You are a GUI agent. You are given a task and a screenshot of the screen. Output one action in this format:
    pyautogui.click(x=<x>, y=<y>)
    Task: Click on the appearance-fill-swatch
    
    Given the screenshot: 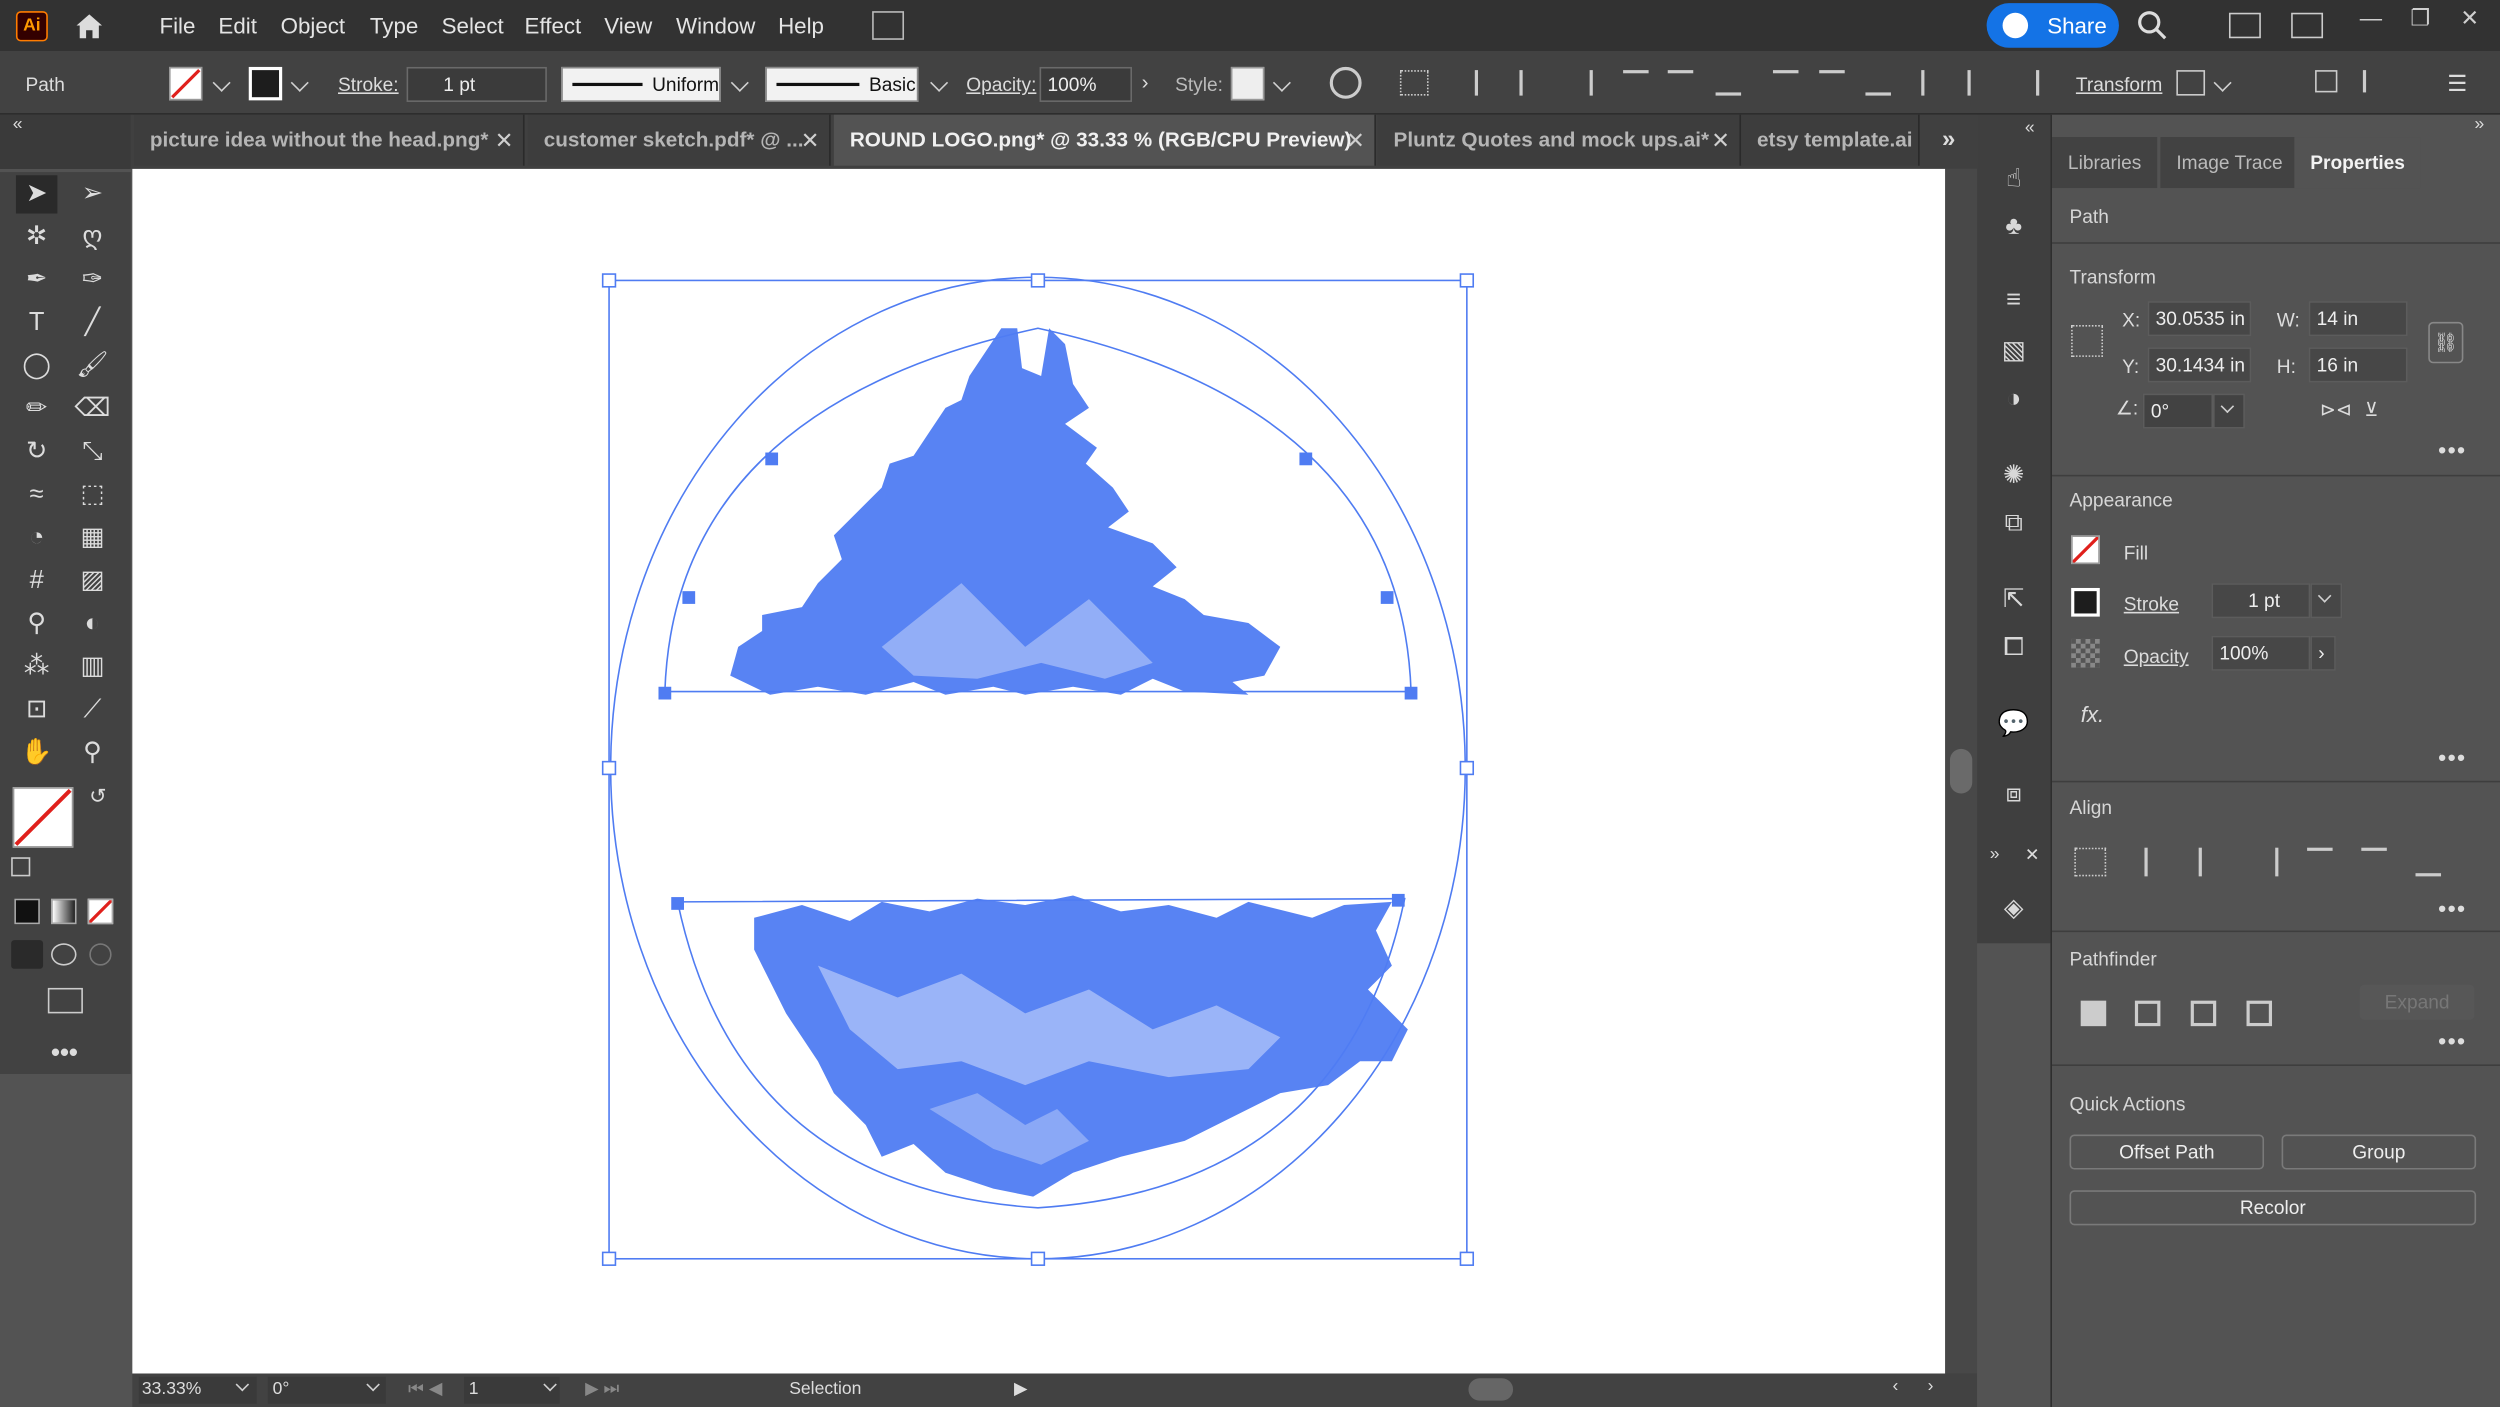 What is the action you would take?
    pyautogui.click(x=2085, y=550)
    